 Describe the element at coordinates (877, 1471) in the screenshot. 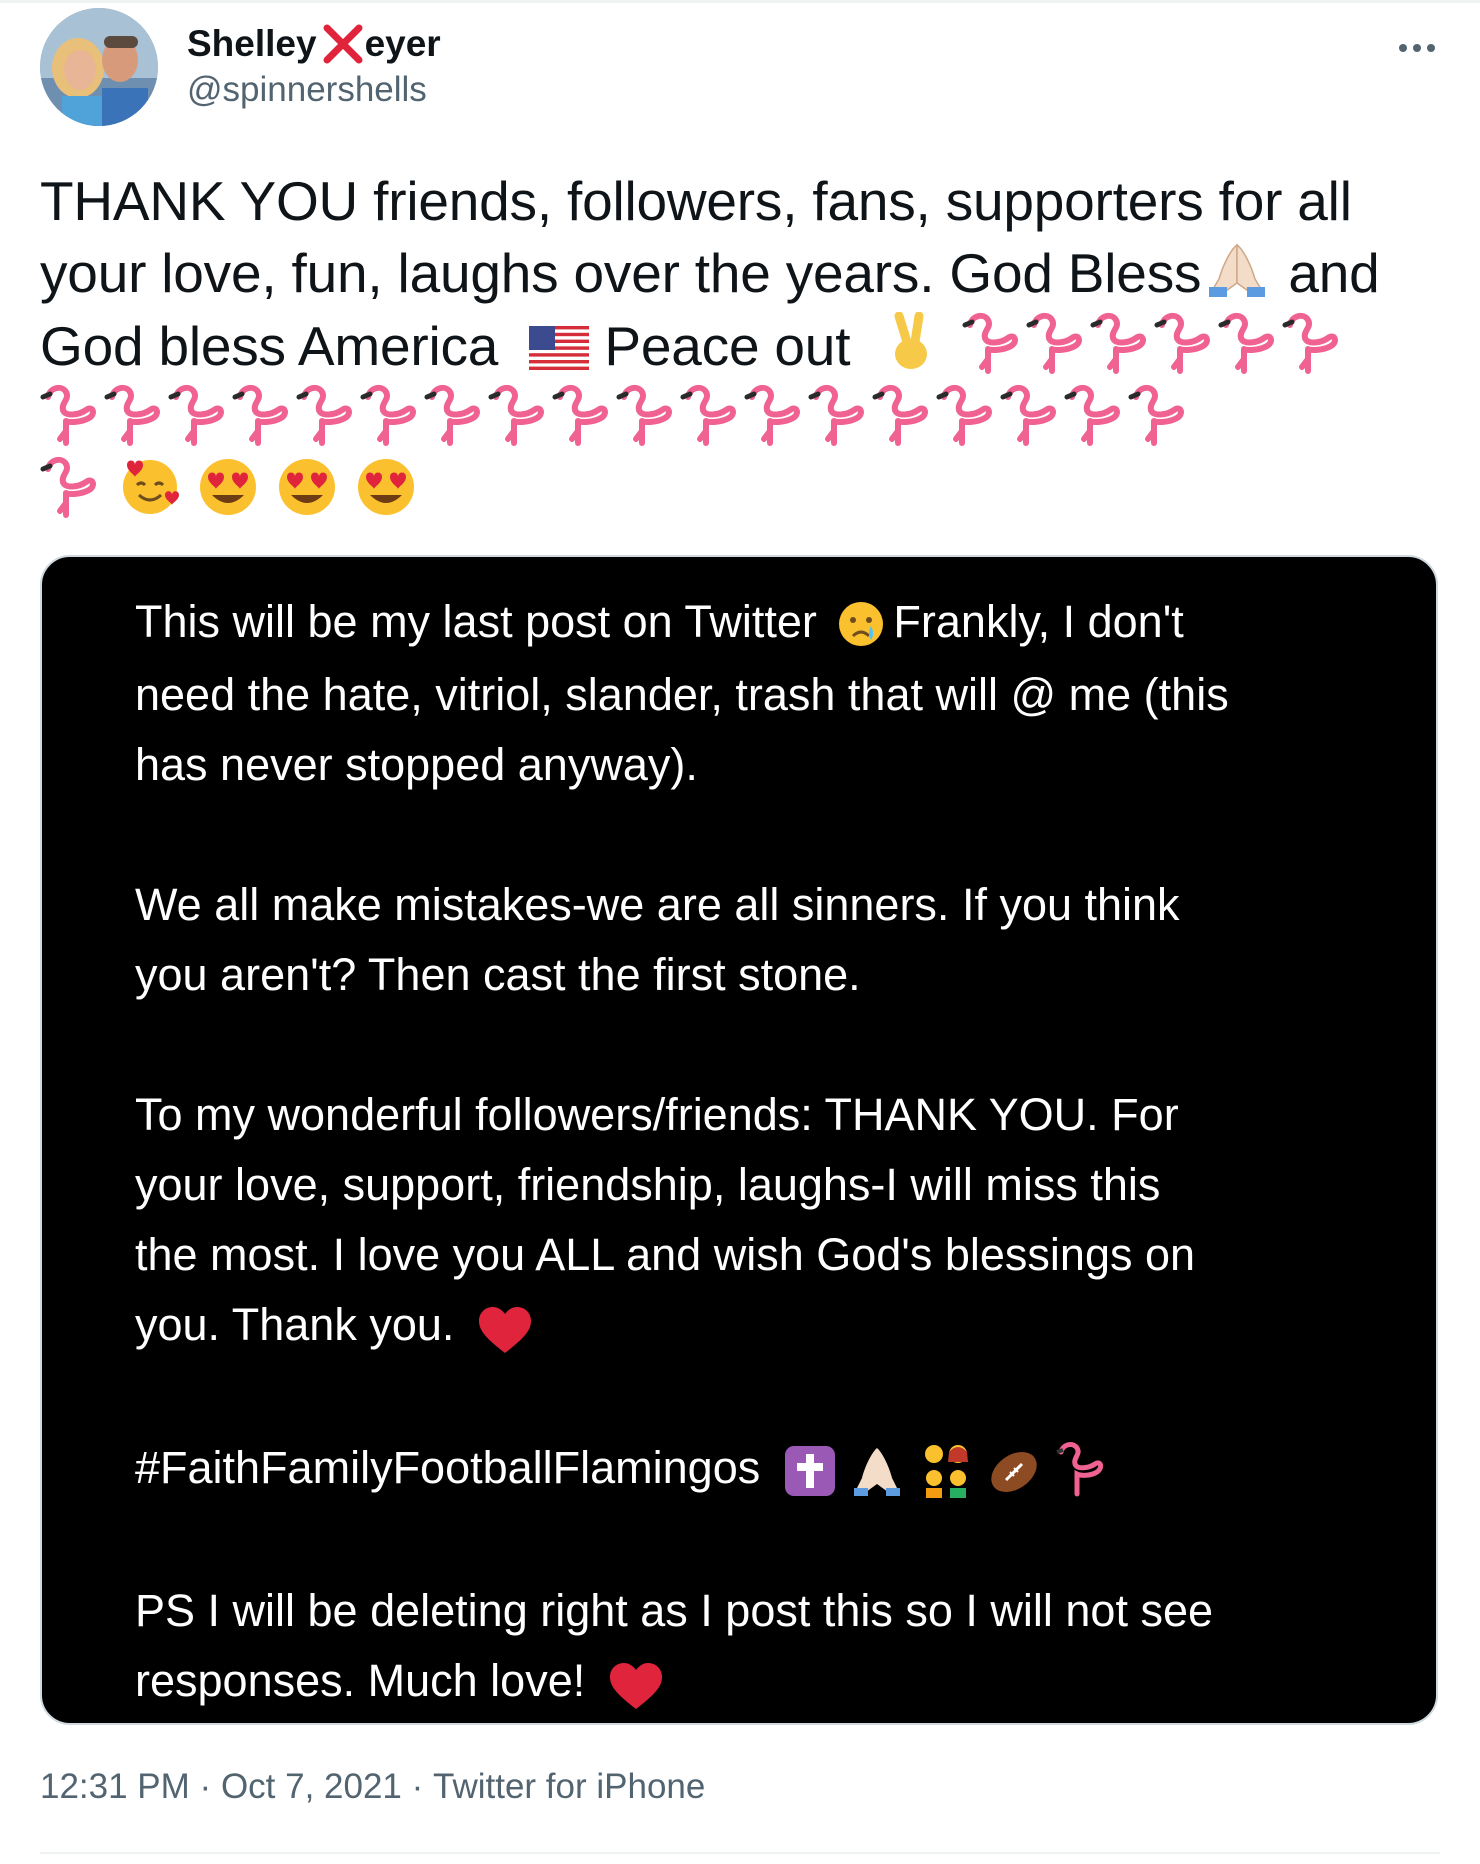

I see `folded-hands-emoji` at that location.